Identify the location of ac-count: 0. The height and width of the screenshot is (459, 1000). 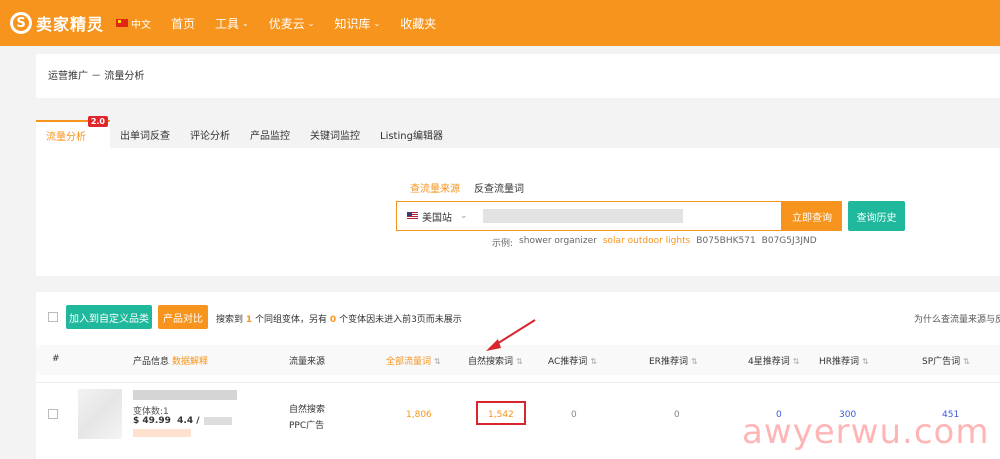
(574, 415).